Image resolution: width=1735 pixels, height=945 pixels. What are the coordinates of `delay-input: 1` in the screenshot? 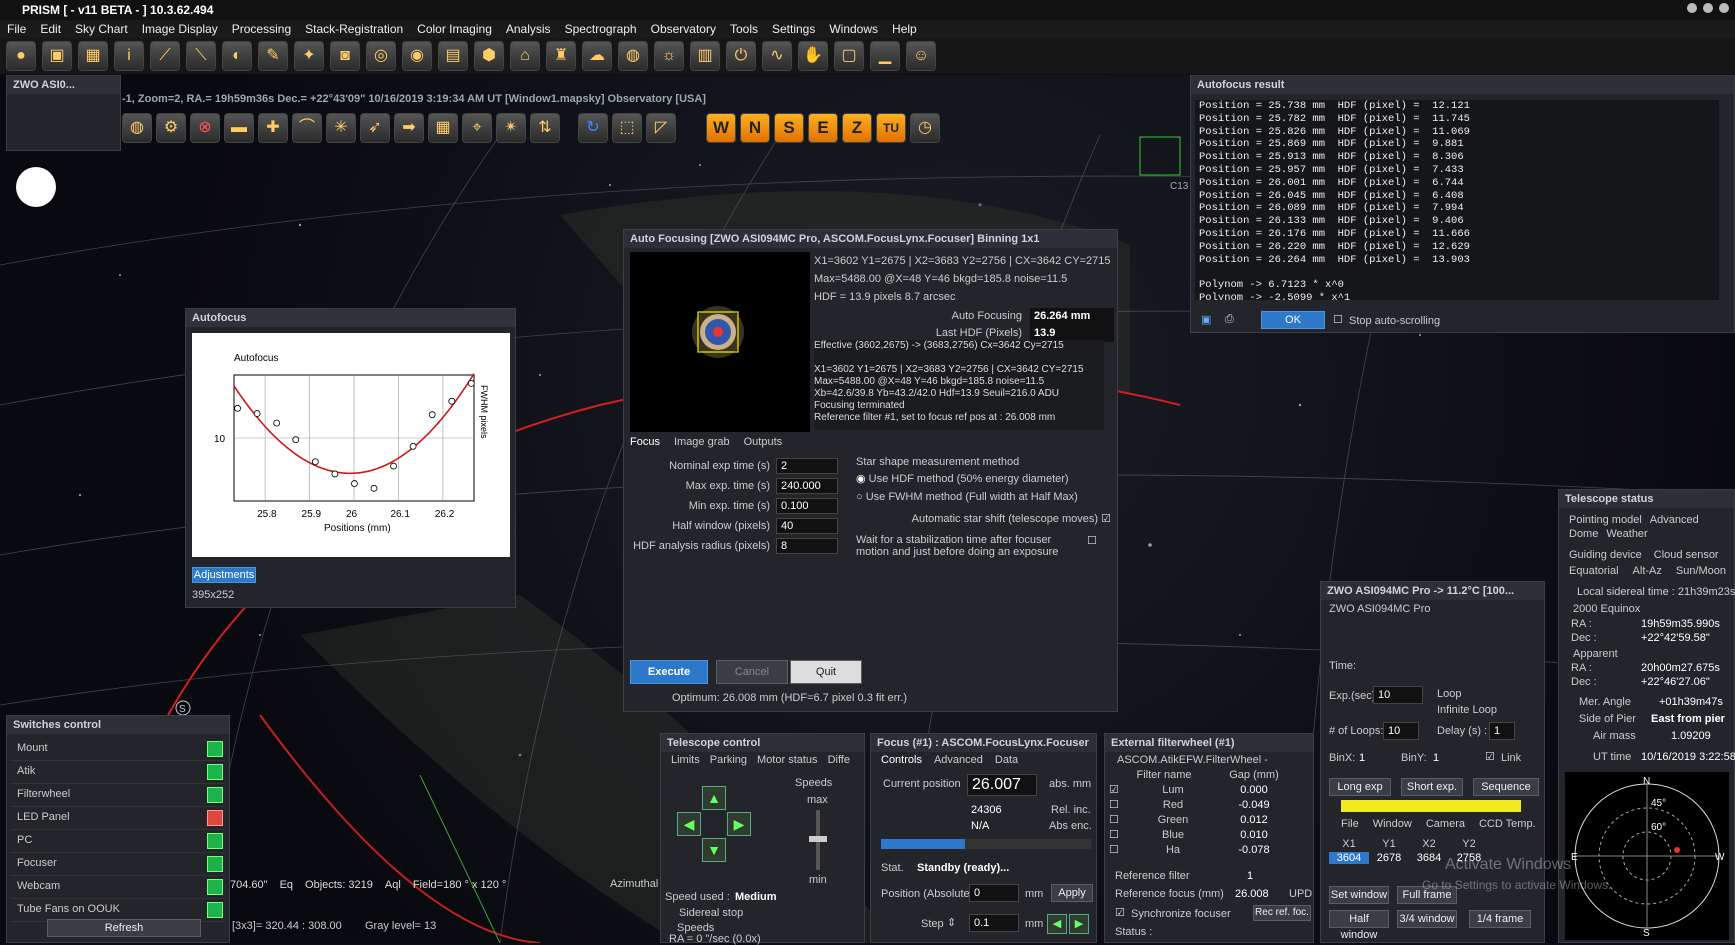 It's located at (1502, 731).